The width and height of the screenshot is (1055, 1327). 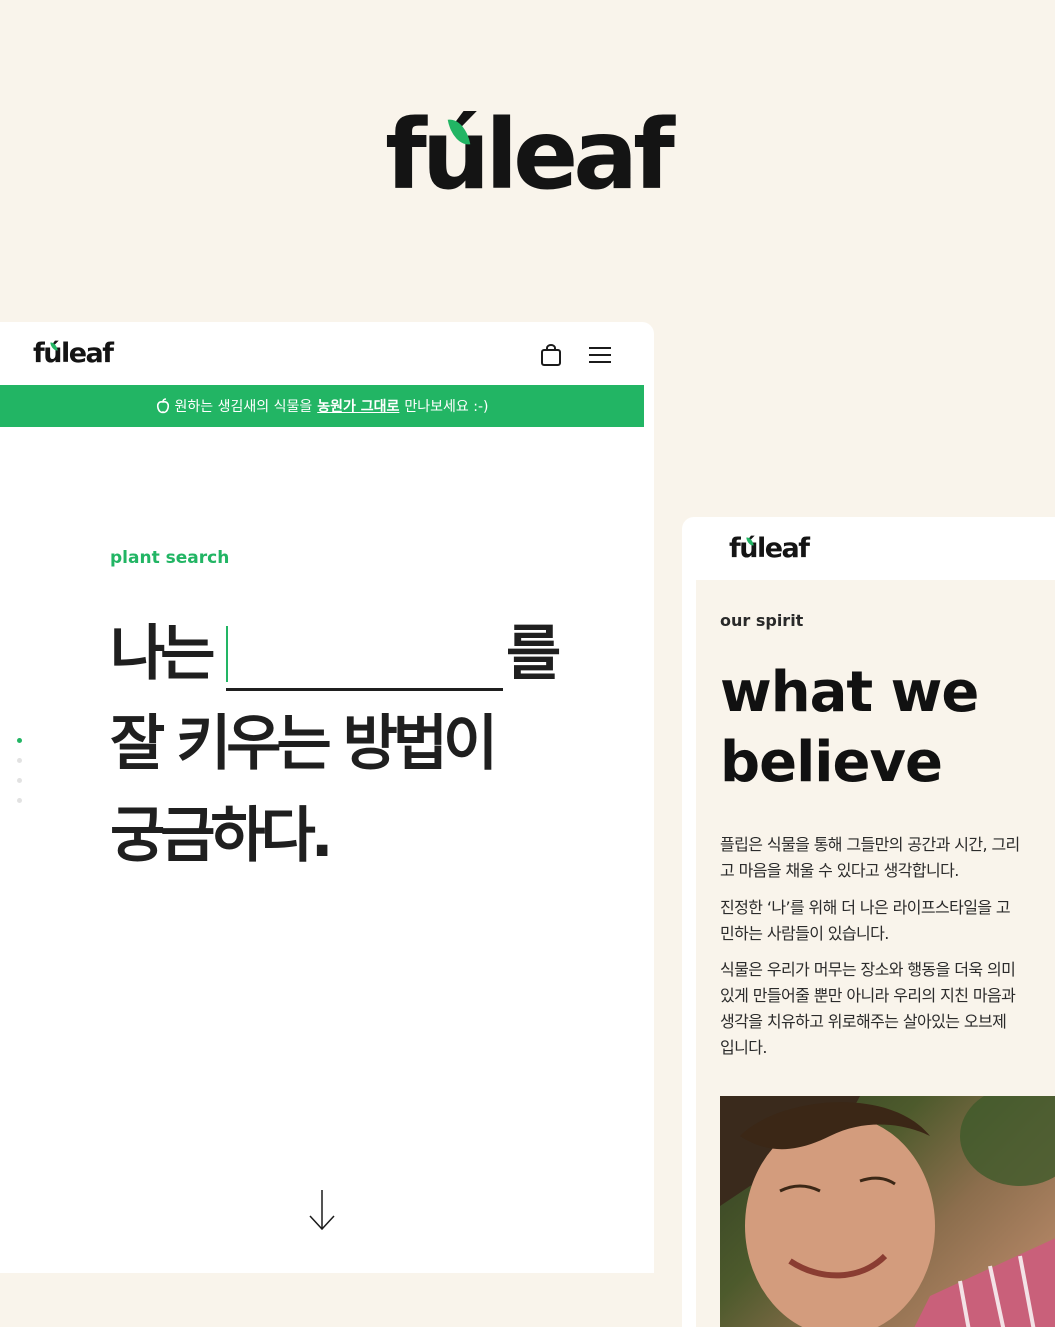 I want to click on headline-line1-end: 를, so click(x=533, y=654).